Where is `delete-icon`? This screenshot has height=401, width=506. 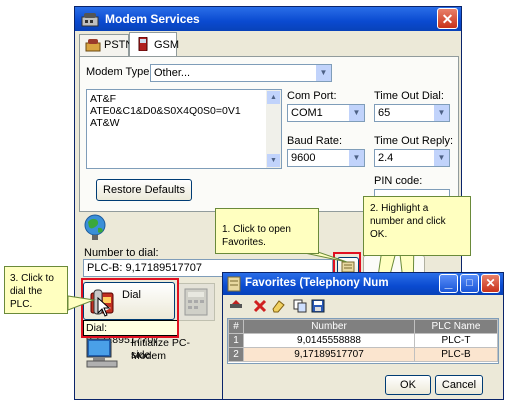
delete-icon is located at coordinates (260, 307).